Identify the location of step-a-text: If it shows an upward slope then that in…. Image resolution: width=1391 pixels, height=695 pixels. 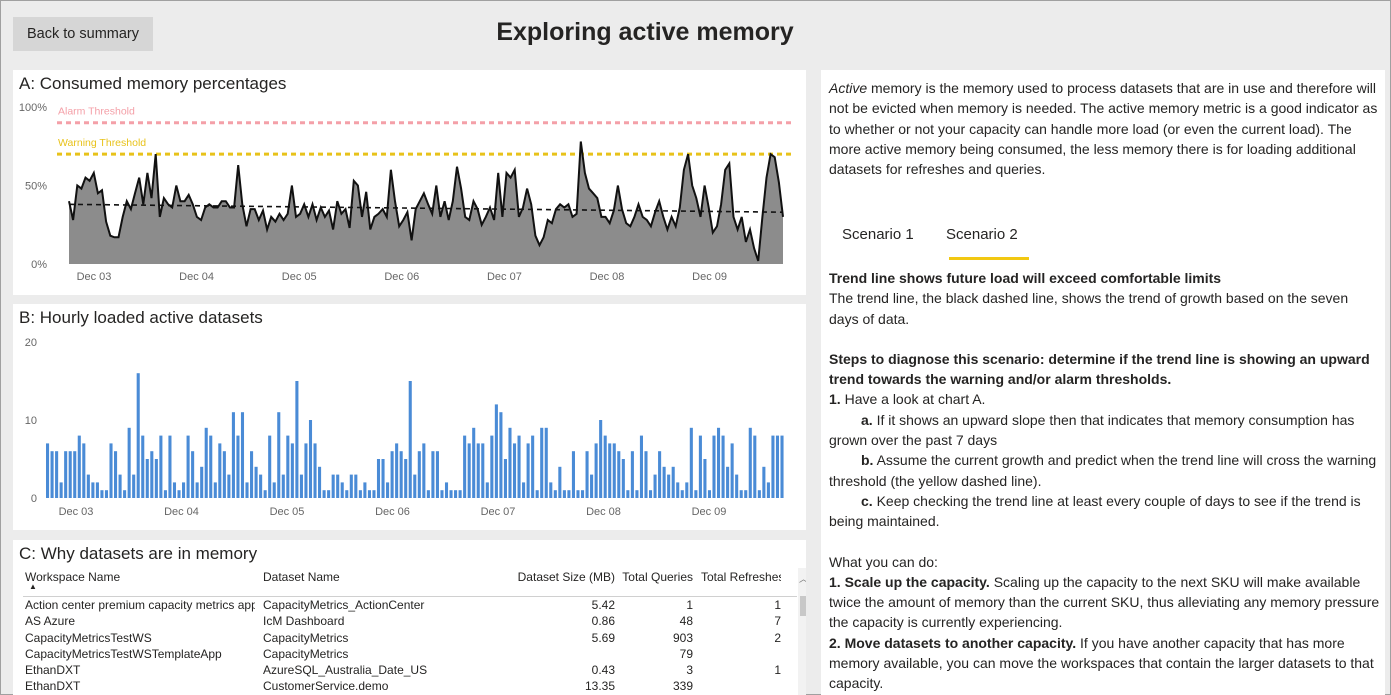
(1092, 430).